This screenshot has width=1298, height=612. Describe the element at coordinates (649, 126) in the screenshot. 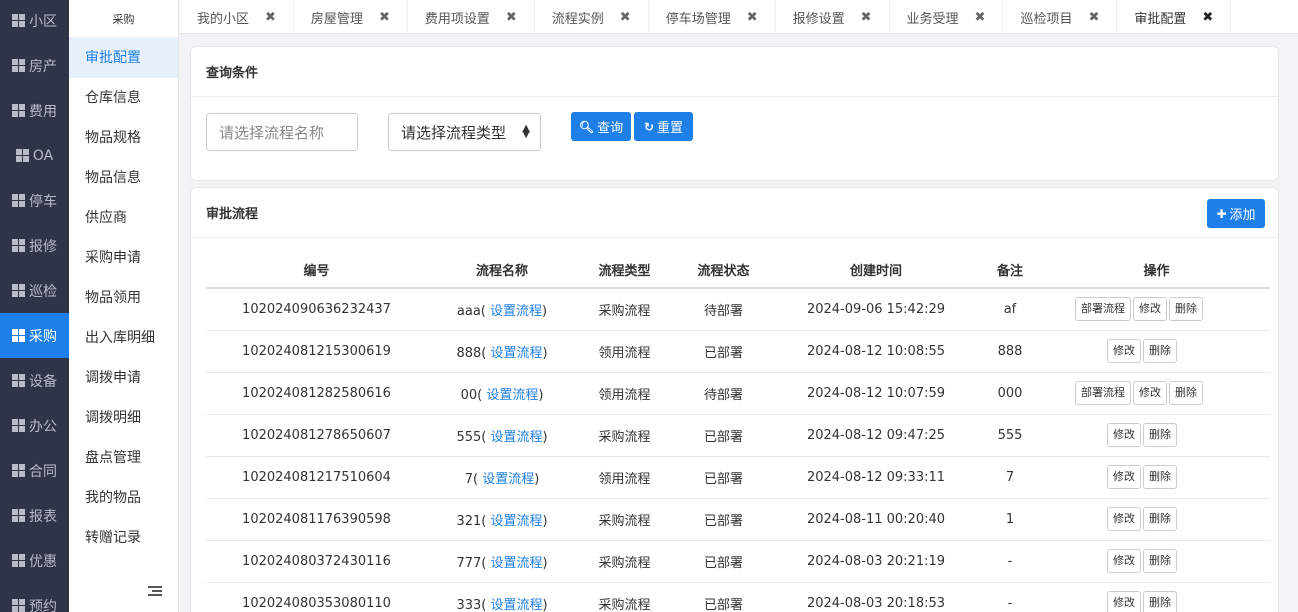

I see `refresh-icon: ↻` at that location.